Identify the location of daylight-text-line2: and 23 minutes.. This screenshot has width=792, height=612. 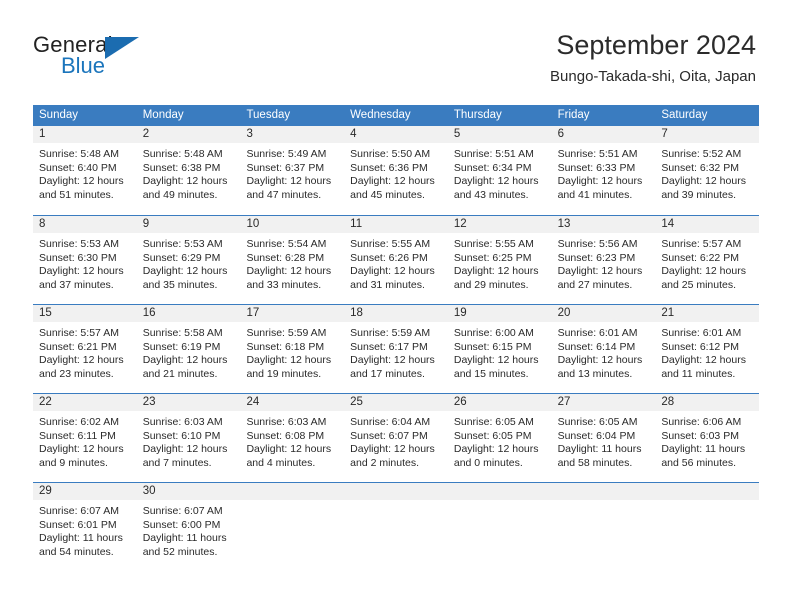
(76, 373).